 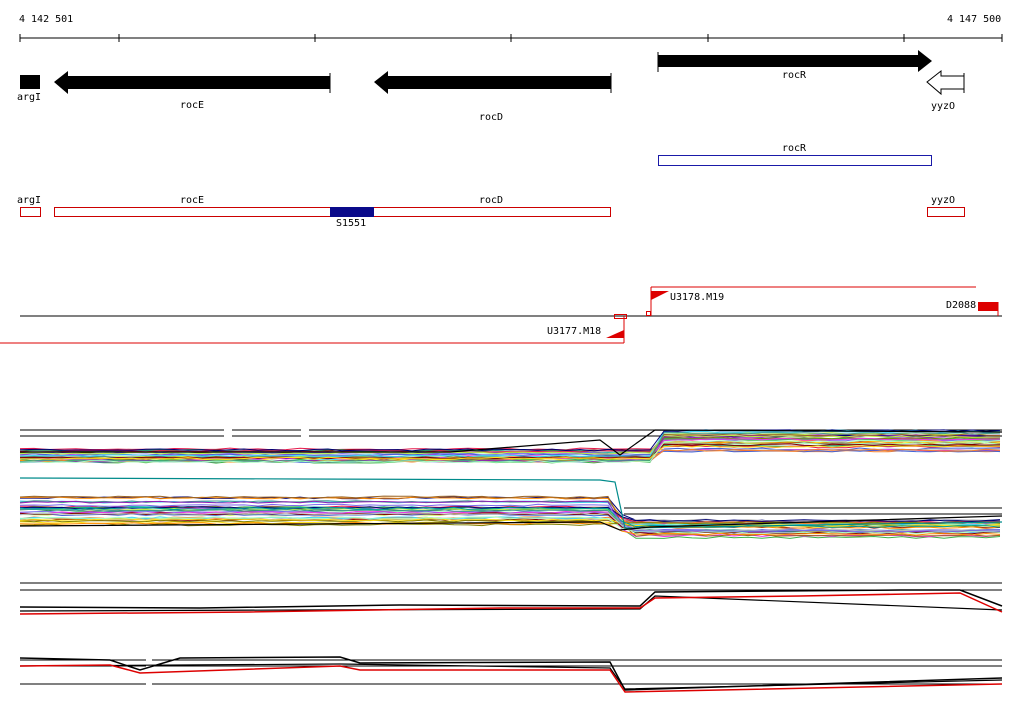 What do you see at coordinates (961, 305) in the screenshot?
I see `tu-label-right-marker: D2088` at bounding box center [961, 305].